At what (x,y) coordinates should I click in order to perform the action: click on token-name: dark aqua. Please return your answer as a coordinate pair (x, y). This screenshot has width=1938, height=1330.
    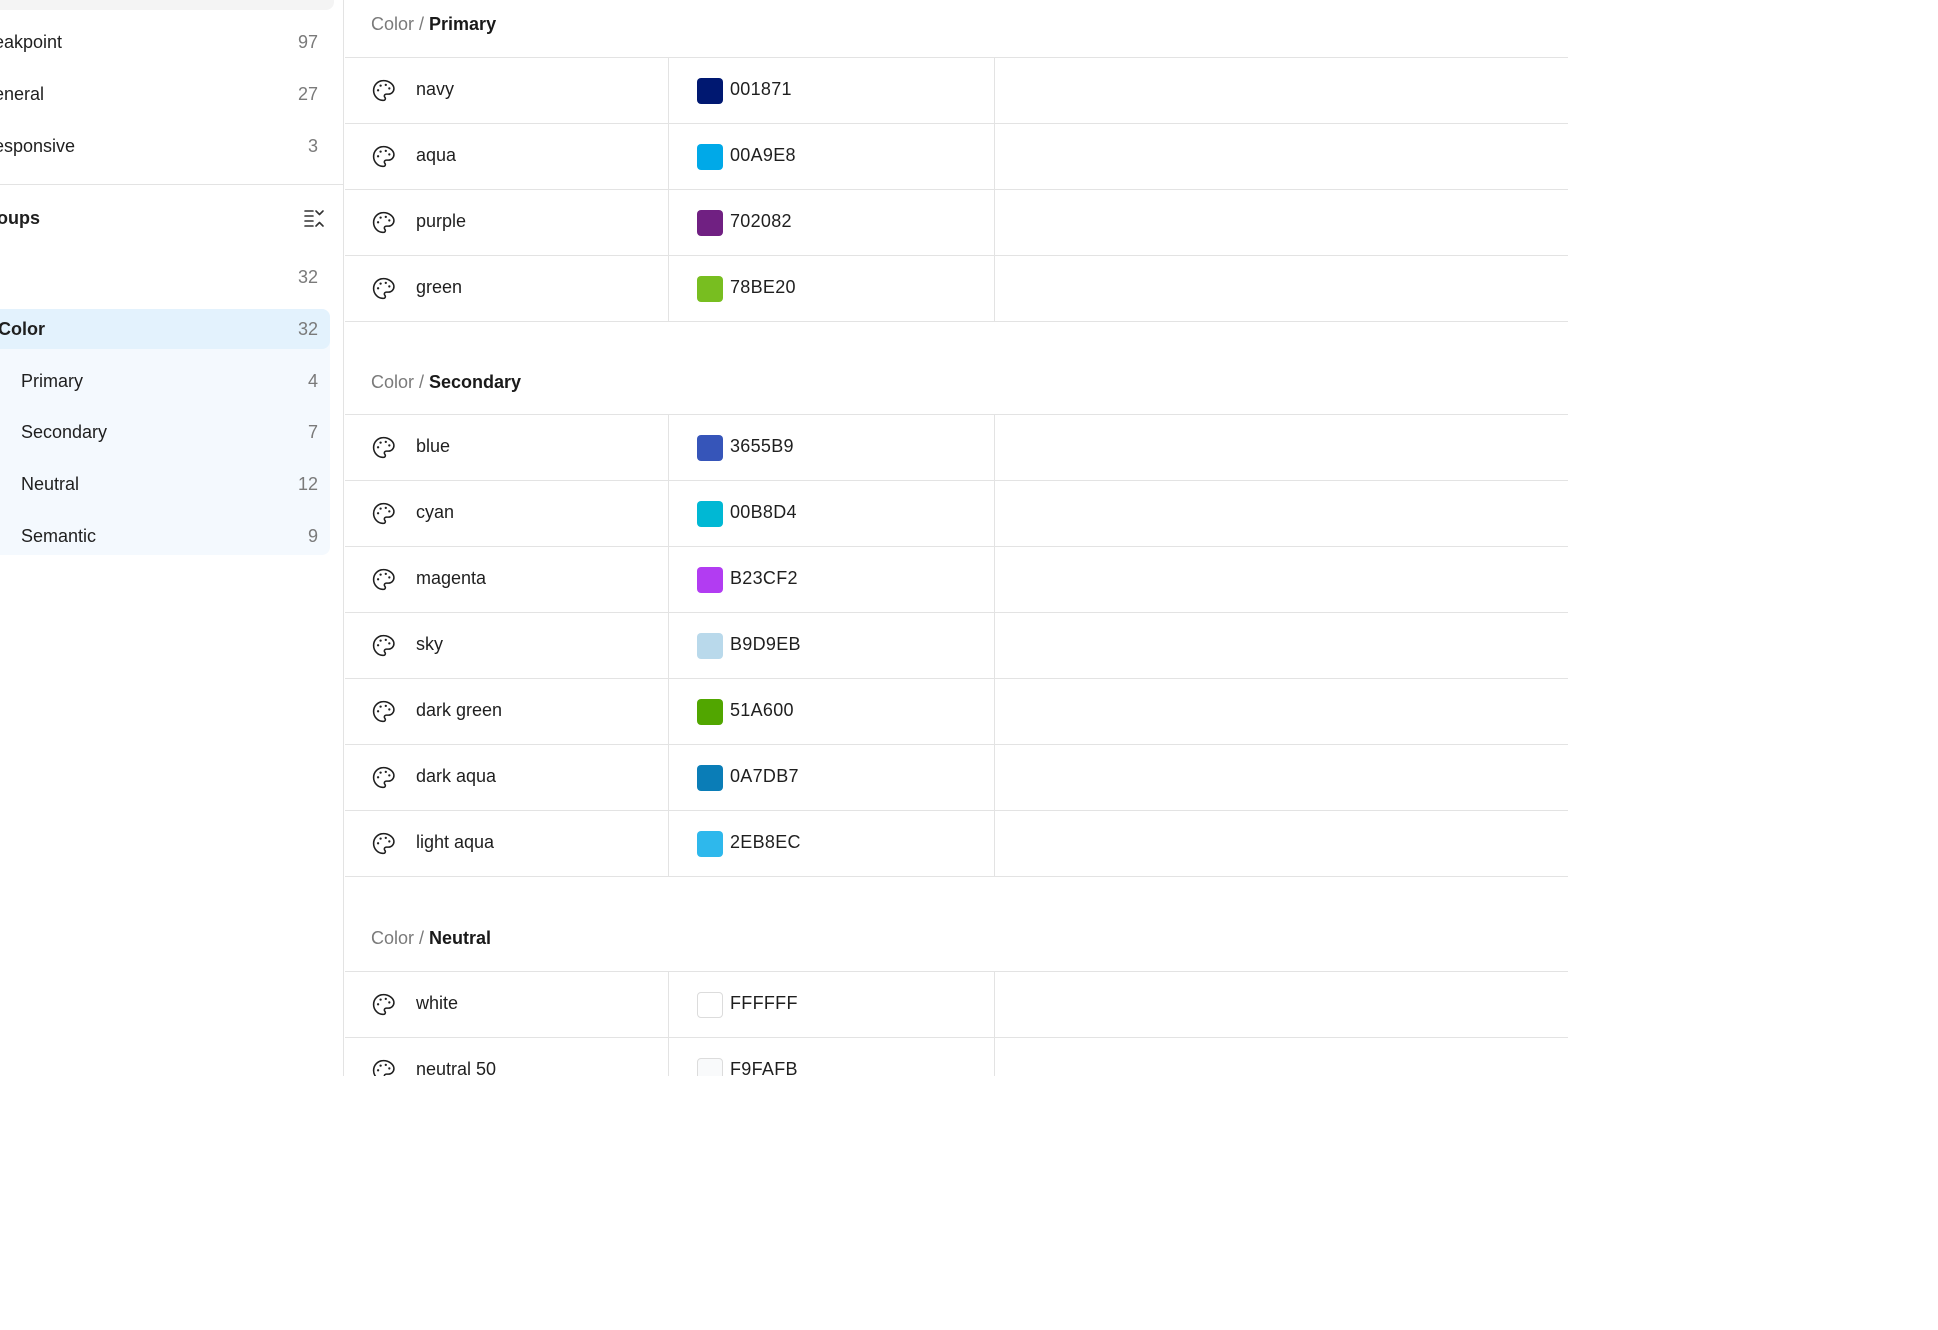
    Looking at the image, I should click on (456, 776).